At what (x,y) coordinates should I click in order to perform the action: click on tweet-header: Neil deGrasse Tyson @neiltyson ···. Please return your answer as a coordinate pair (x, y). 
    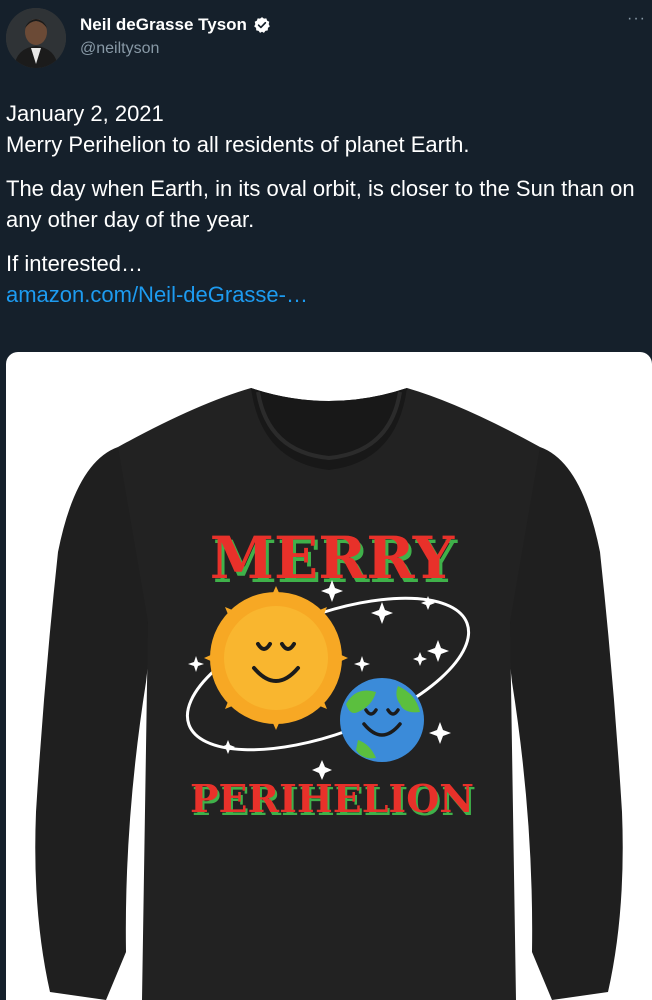
    Looking at the image, I should click on (326, 40).